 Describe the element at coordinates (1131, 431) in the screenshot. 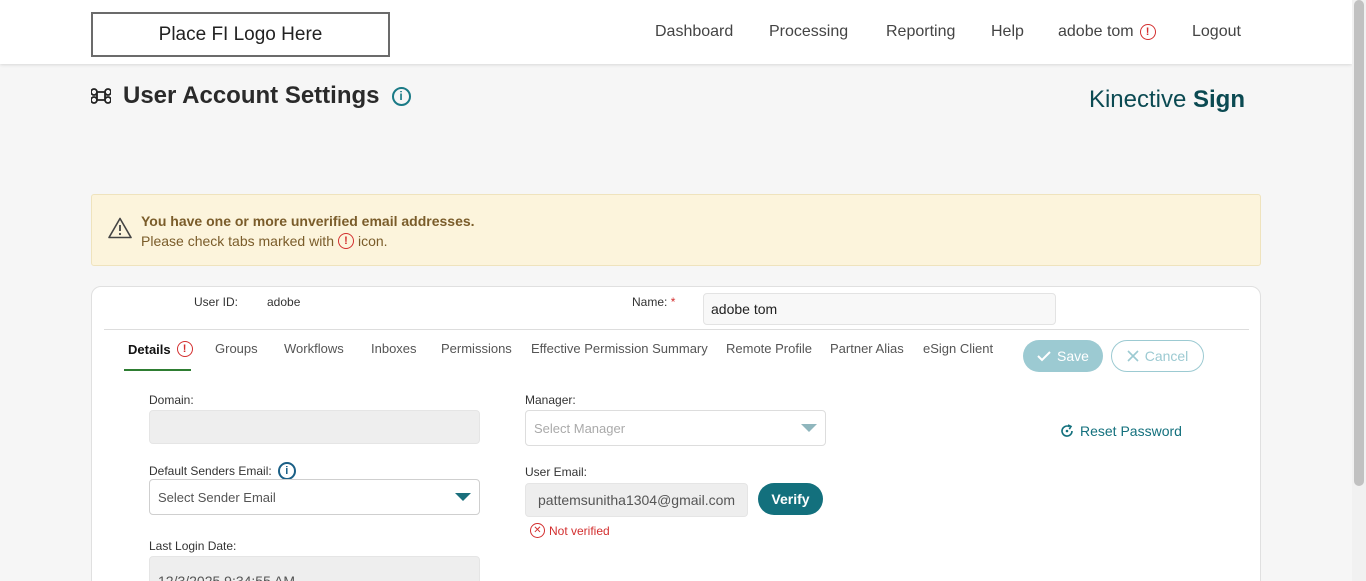

I see `reset-password-label: Reset Password` at that location.